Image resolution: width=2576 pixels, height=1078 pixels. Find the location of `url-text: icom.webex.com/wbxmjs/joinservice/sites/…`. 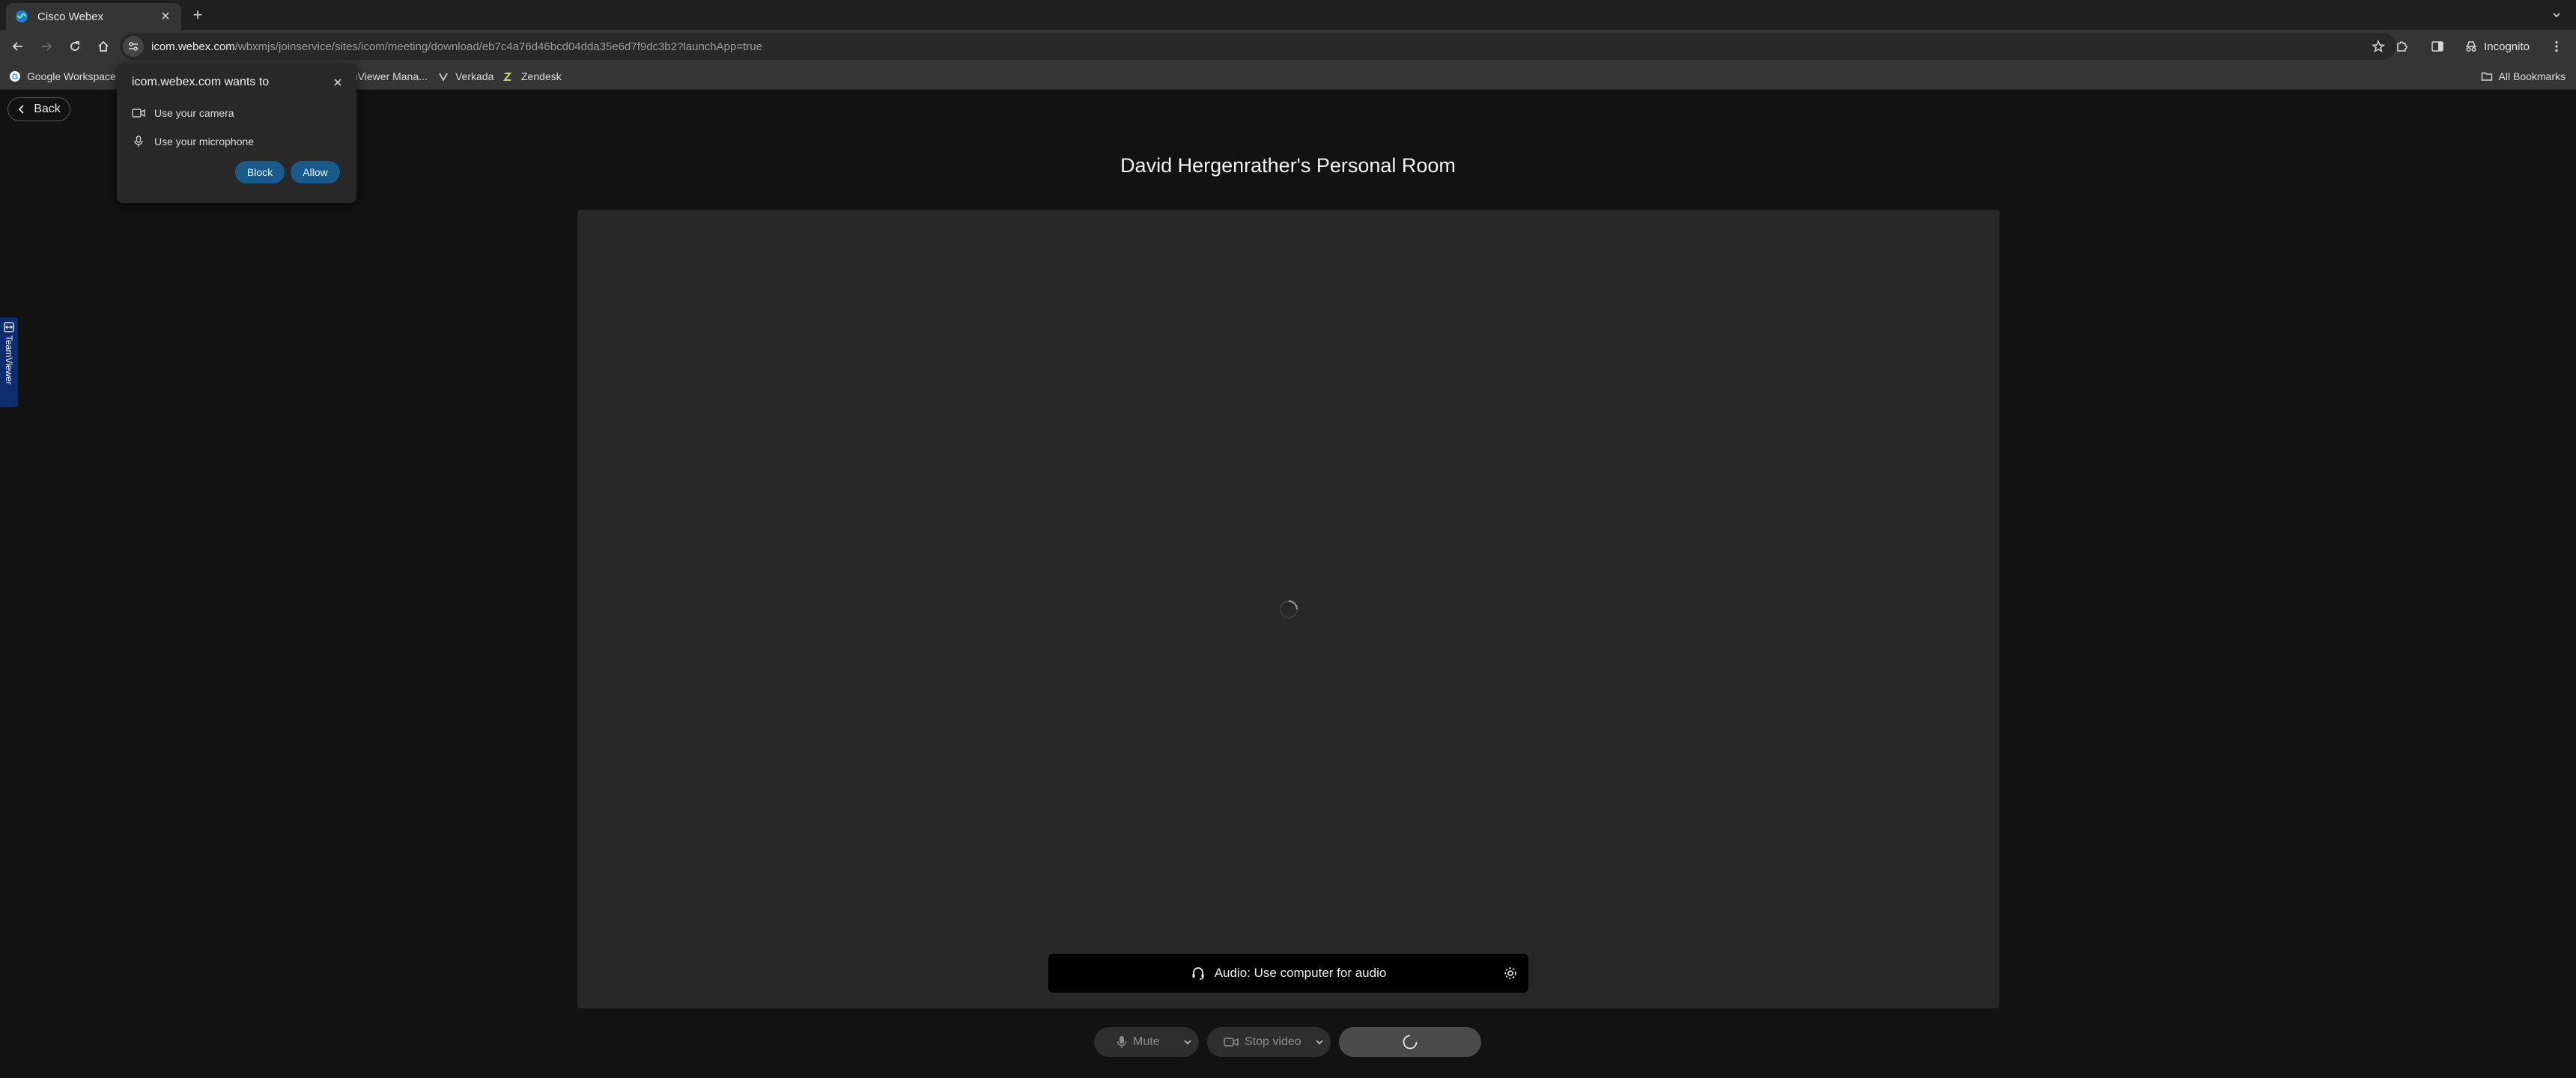

url-text: icom.webex.com/wbxmjs/joinservice/sites/… is located at coordinates (456, 46).